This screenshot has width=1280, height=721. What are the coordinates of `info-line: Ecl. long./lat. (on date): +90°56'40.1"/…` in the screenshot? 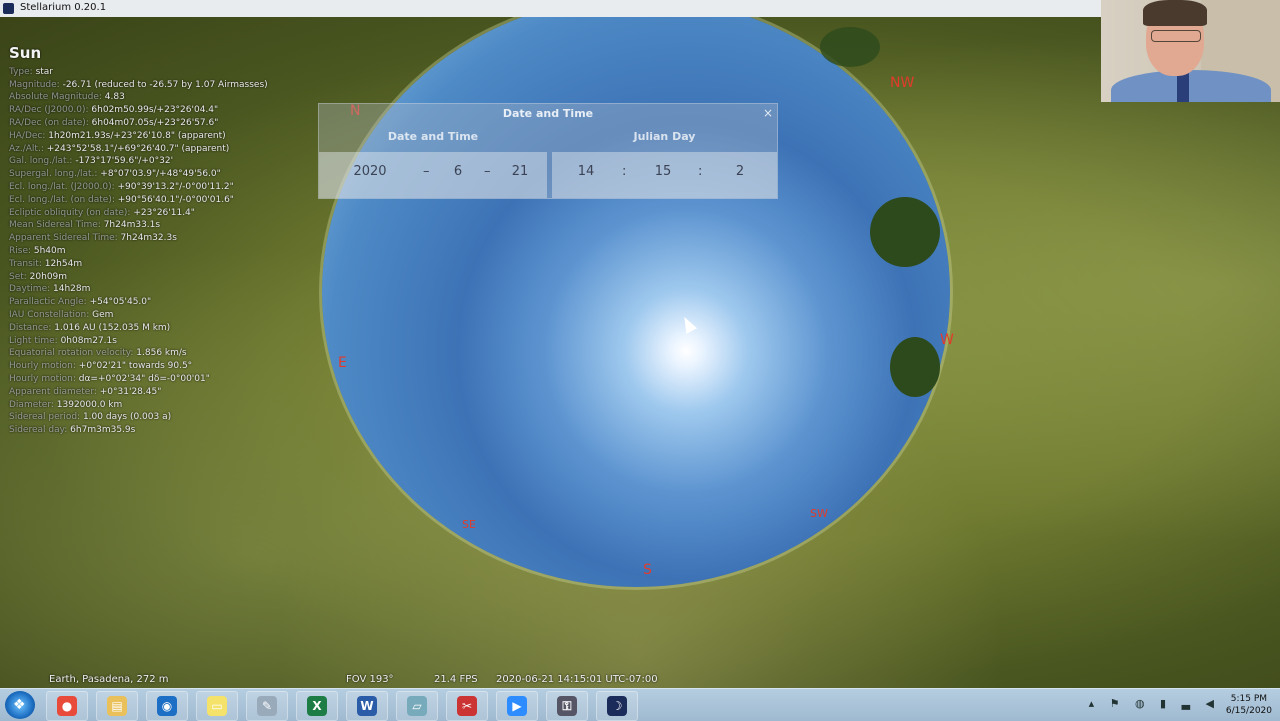 It's located at (138, 200).